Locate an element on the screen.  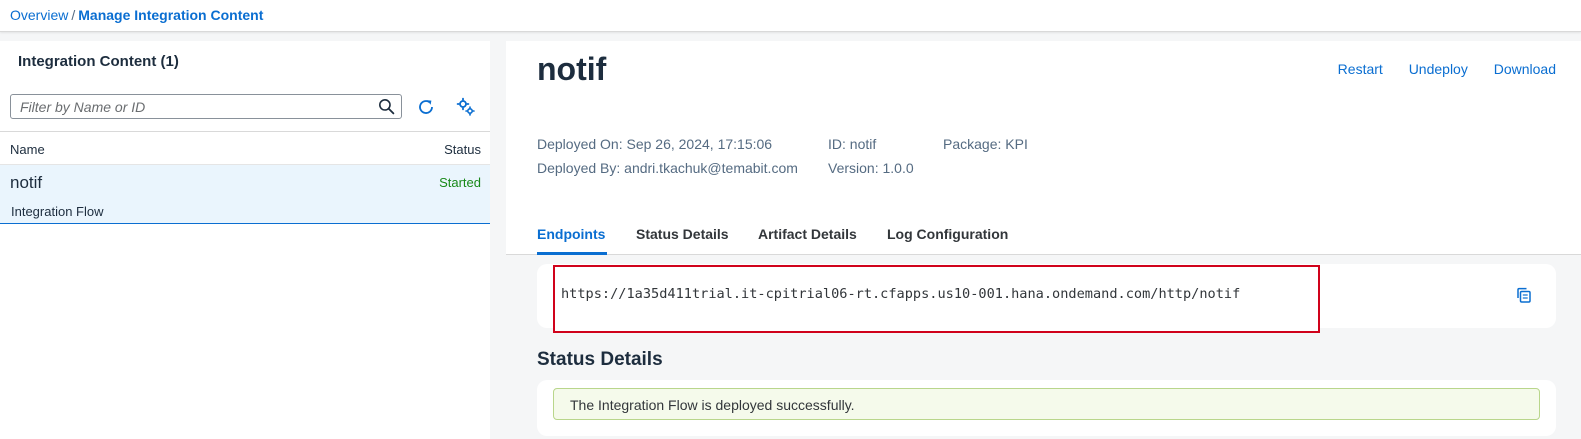
undeploy-button: Undeploy is located at coordinates (1438, 69).